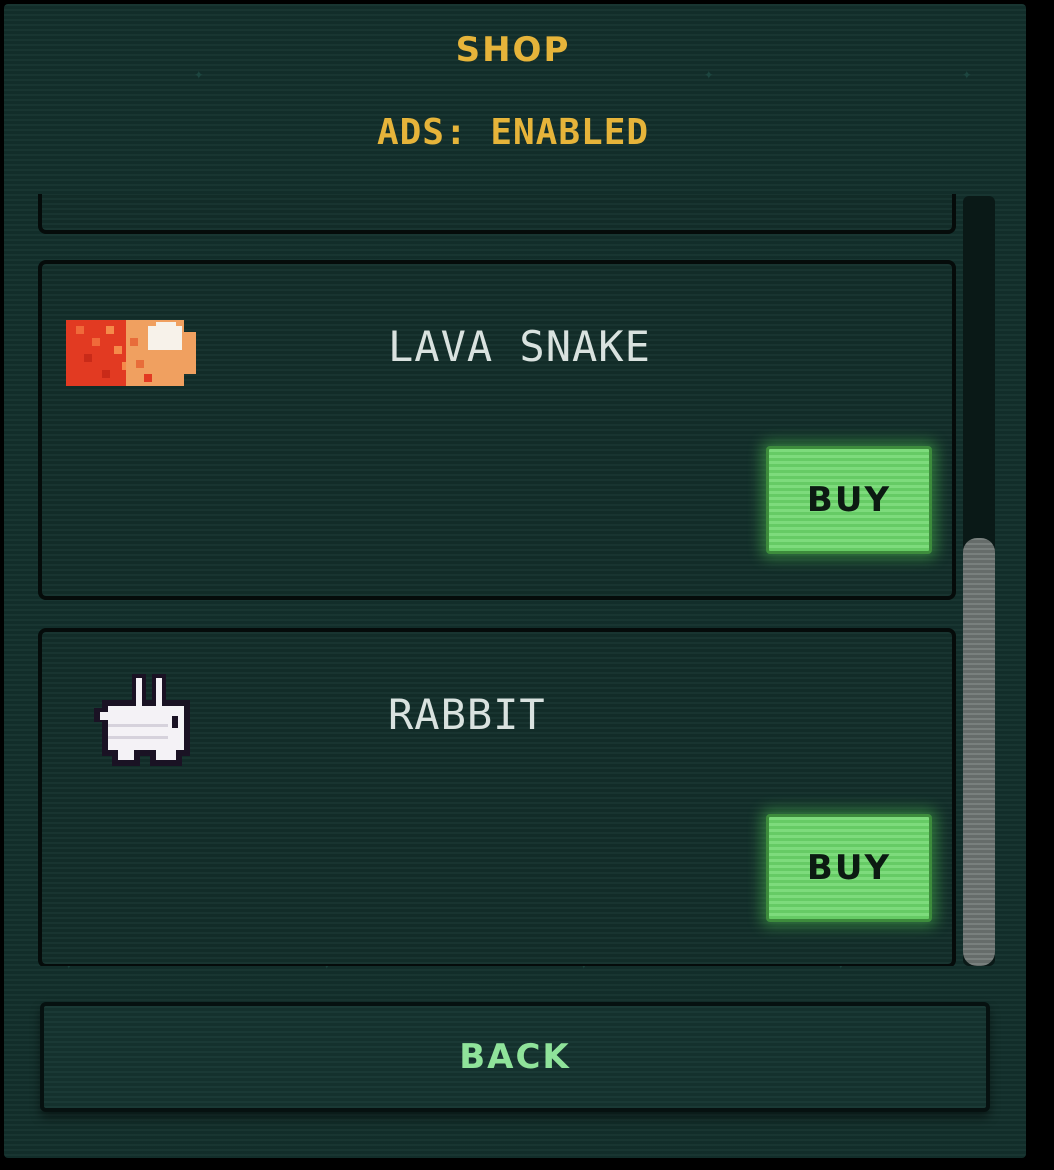  I want to click on shop-item-card-partial, so click(497, 214).